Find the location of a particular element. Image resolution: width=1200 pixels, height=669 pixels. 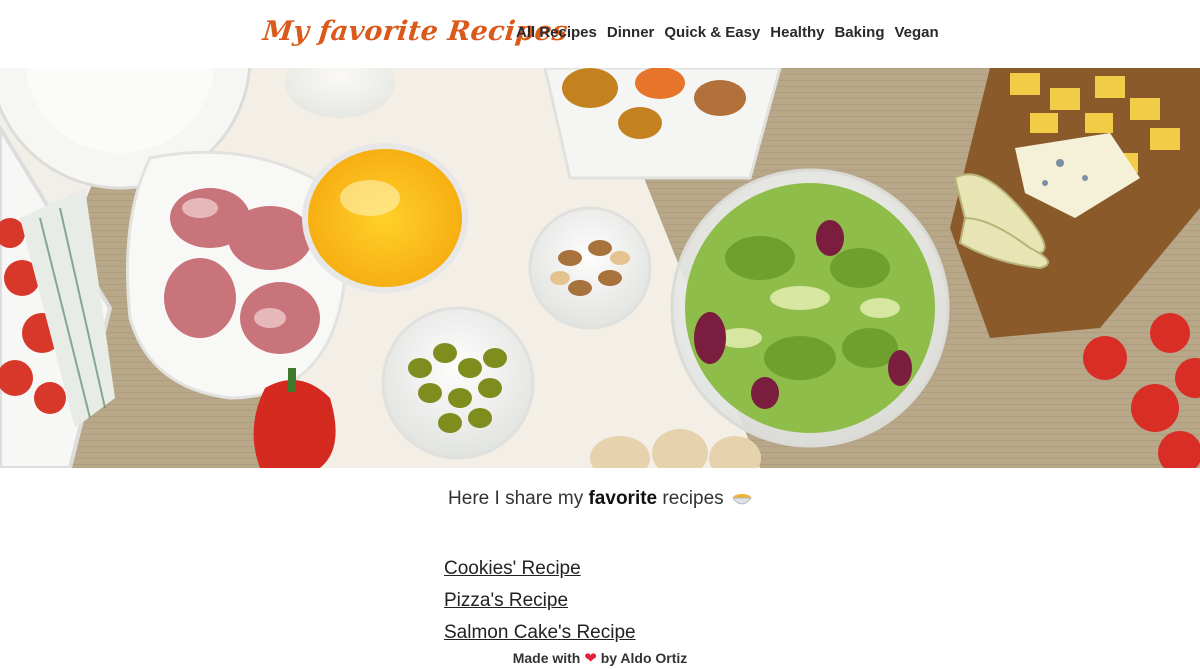

heart-icon: ❤ is located at coordinates (590, 658).